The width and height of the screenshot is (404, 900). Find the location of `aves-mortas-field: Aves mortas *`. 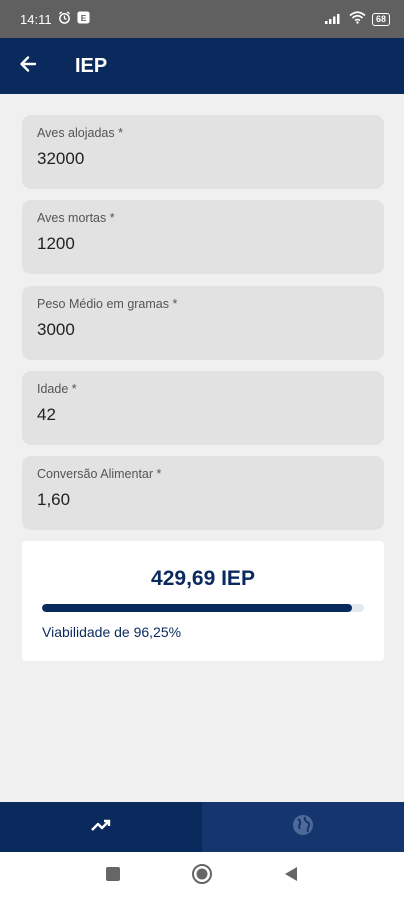

aves-mortas-field: Aves mortas * is located at coordinates (203, 237).